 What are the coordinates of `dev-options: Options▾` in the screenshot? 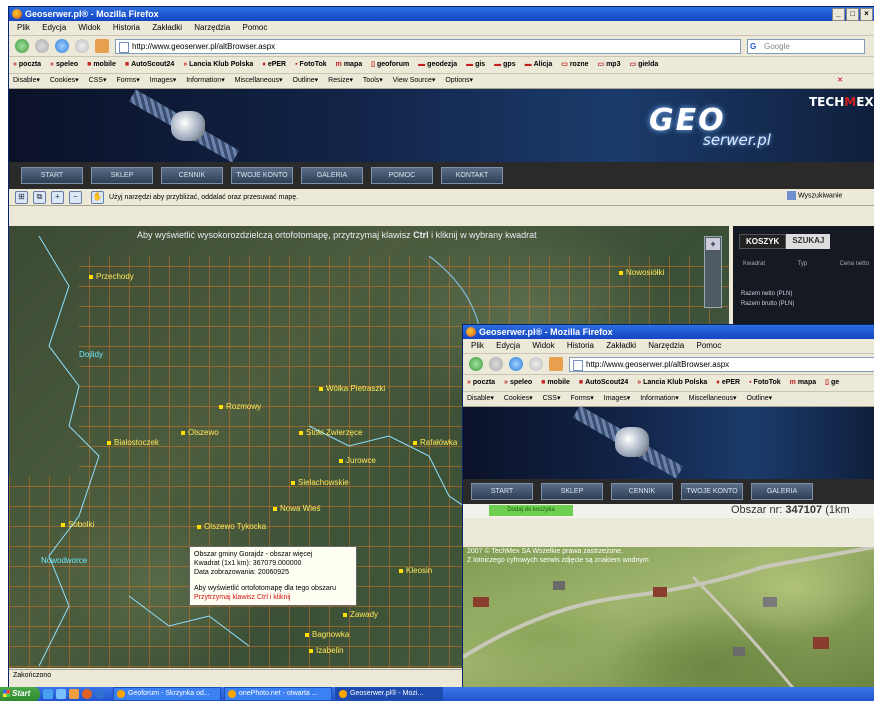 It's located at (459, 80).